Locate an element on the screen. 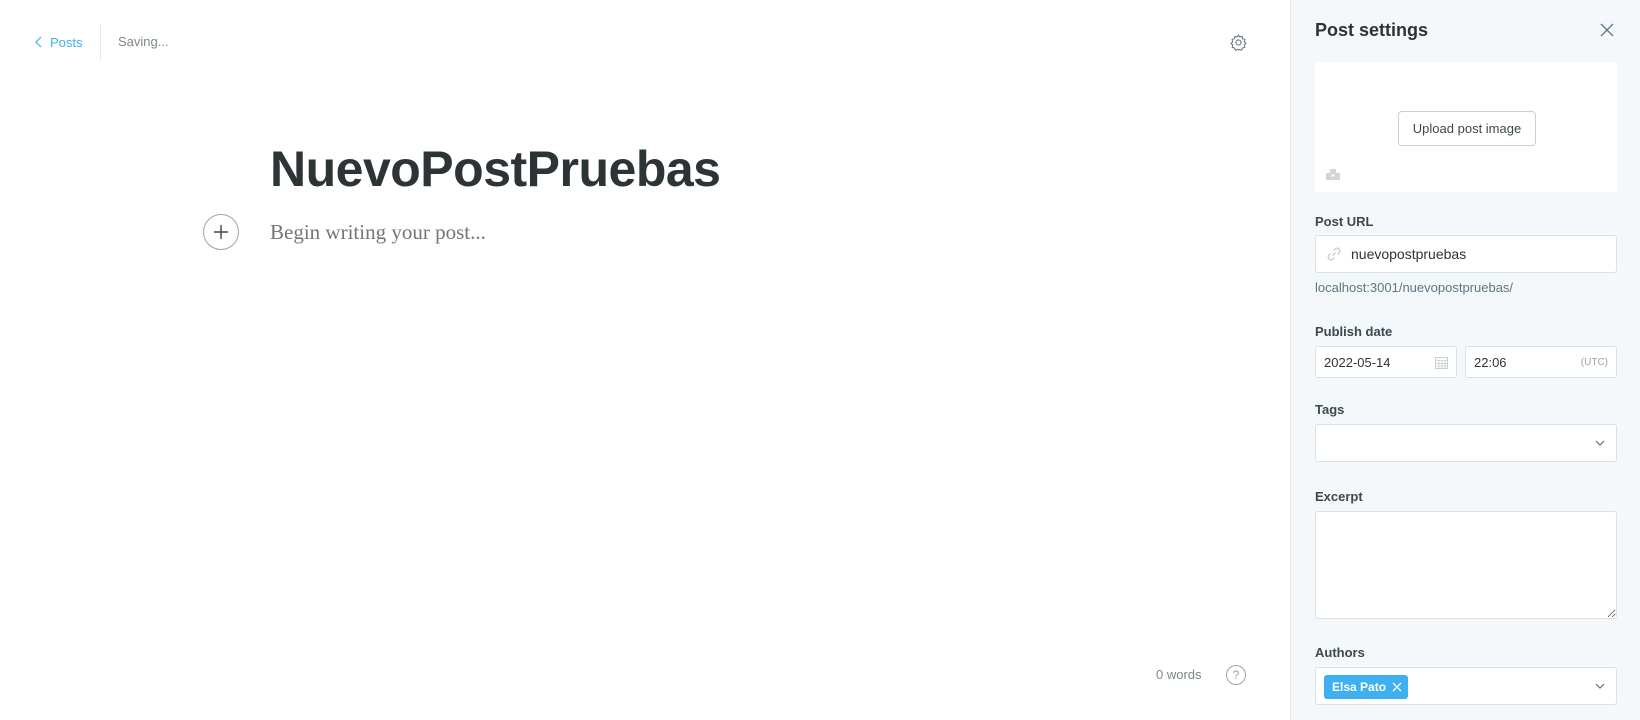  publish-date-label: Publish date is located at coordinates (1354, 331).